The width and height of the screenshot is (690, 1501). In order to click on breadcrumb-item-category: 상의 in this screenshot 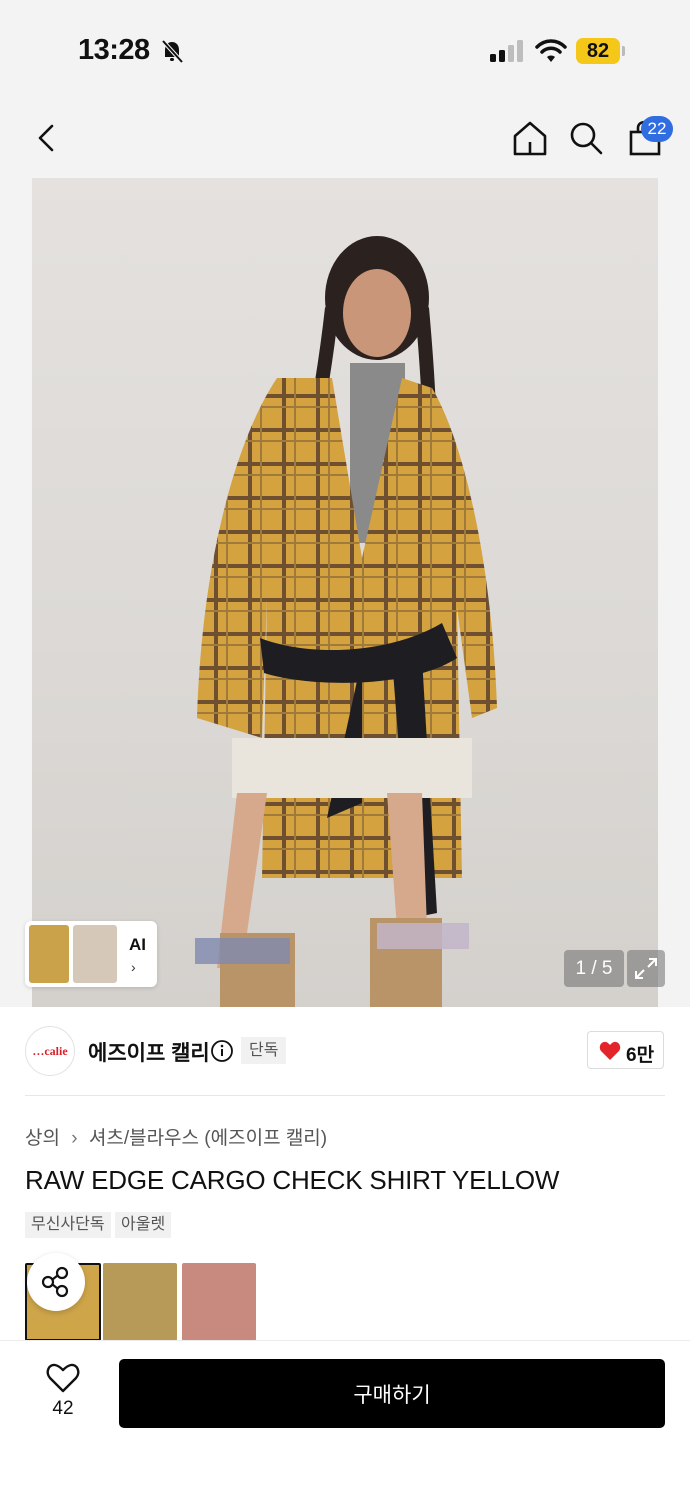, I will do `click(42, 1136)`.